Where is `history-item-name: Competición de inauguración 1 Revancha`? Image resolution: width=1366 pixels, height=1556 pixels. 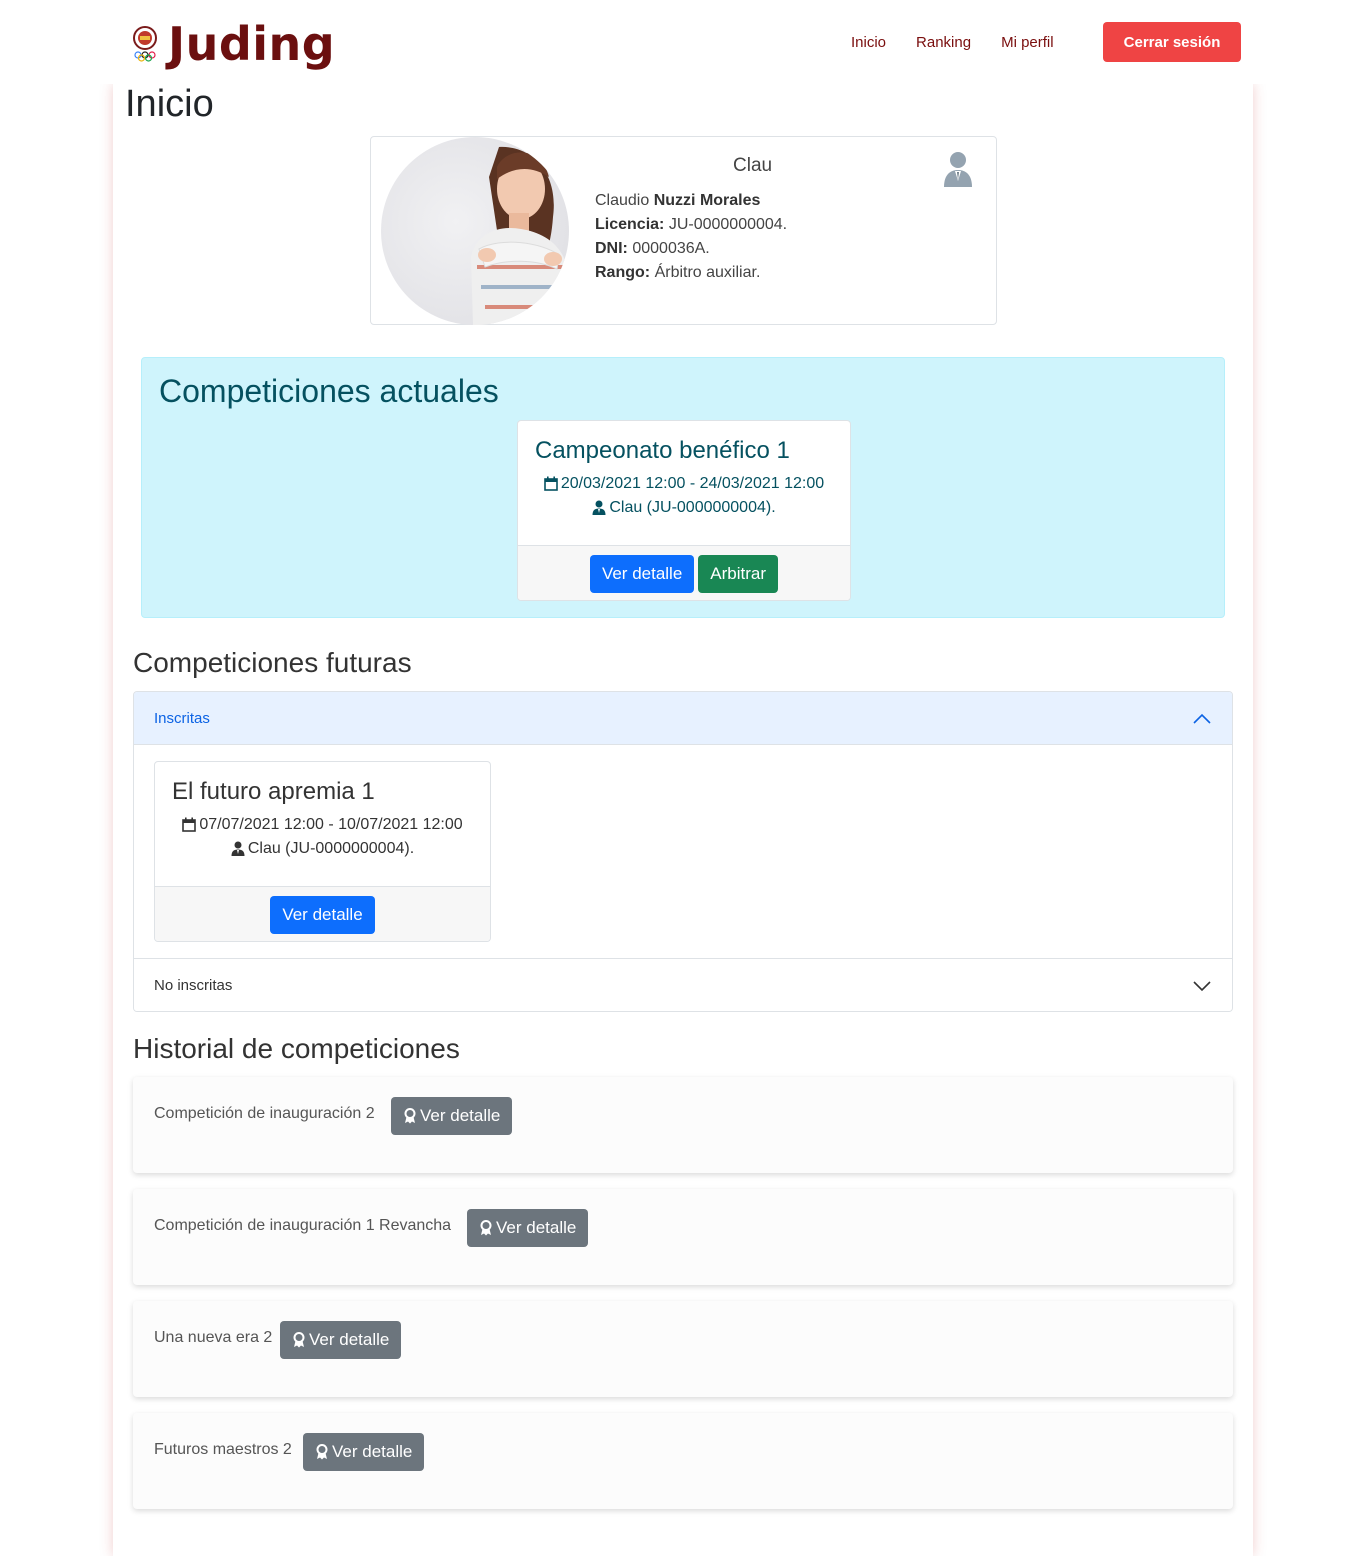
history-item-name: Competición de inauguración 1 Revancha is located at coordinates (303, 1225).